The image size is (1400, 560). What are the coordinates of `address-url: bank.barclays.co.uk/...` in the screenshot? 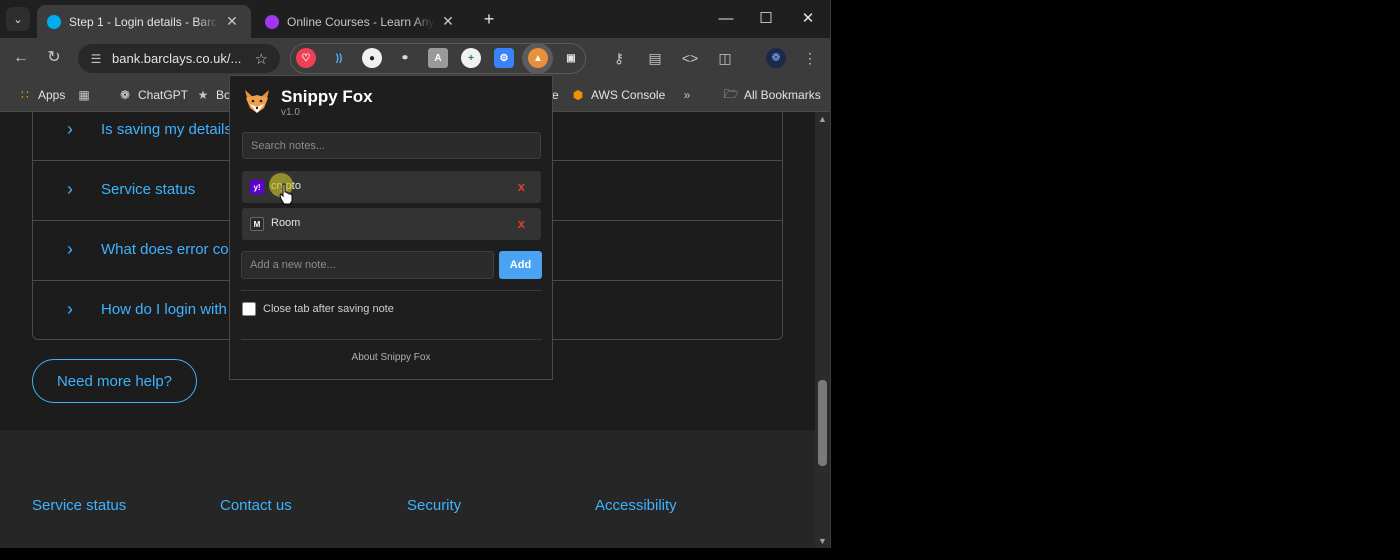 It's located at (177, 58).